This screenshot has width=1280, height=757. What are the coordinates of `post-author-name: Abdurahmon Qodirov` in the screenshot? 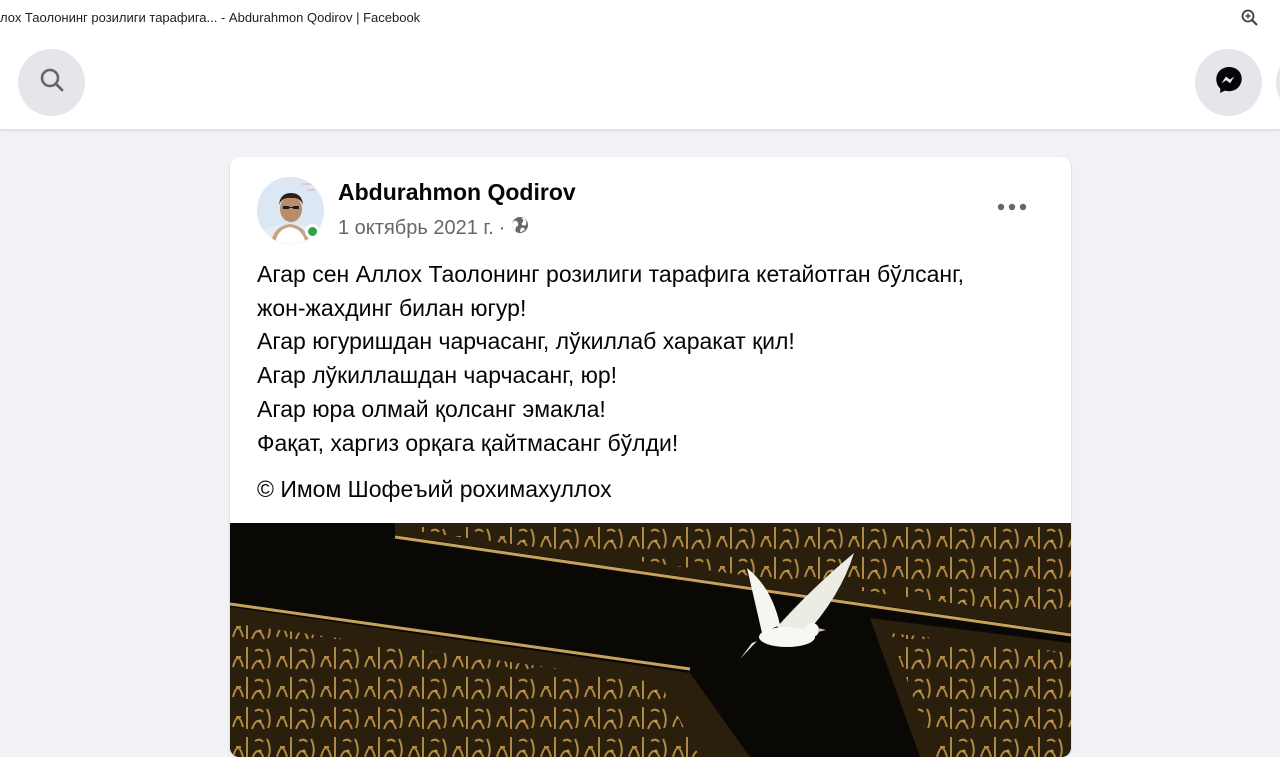 It's located at (457, 192).